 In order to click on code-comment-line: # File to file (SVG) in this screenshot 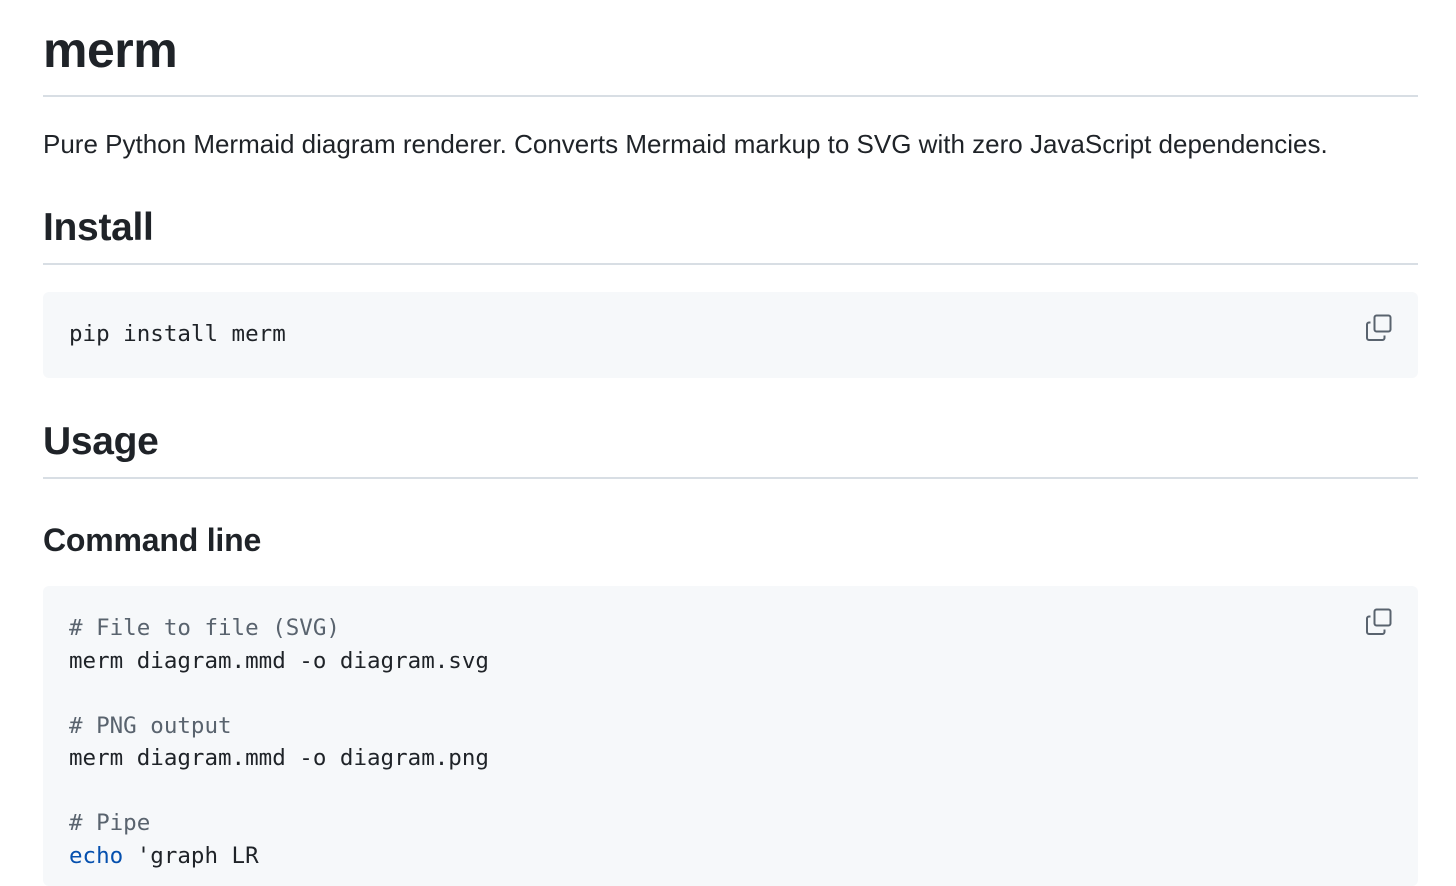, I will do `click(204, 628)`.